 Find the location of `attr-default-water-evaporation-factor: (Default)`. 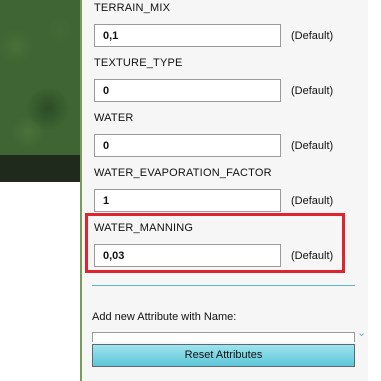

attr-default-water-evaporation-factor: (Default) is located at coordinates (312, 201).